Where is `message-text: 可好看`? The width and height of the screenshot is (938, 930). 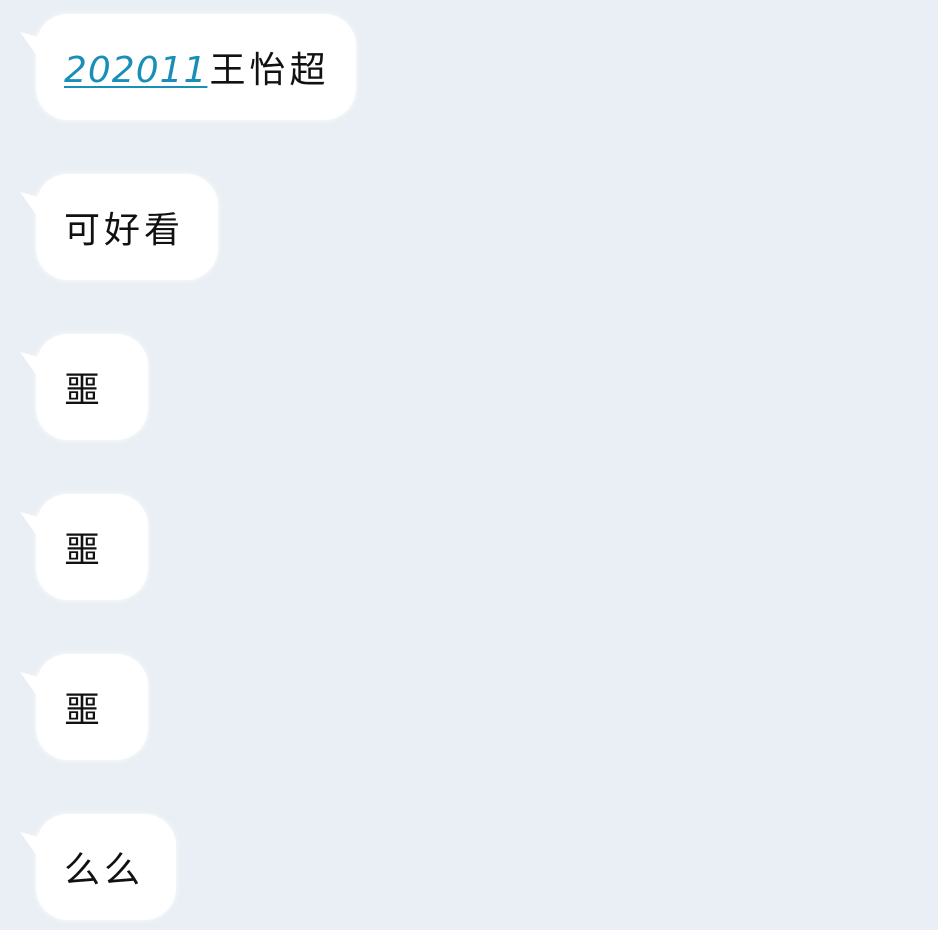 message-text: 可好看 is located at coordinates (124, 230).